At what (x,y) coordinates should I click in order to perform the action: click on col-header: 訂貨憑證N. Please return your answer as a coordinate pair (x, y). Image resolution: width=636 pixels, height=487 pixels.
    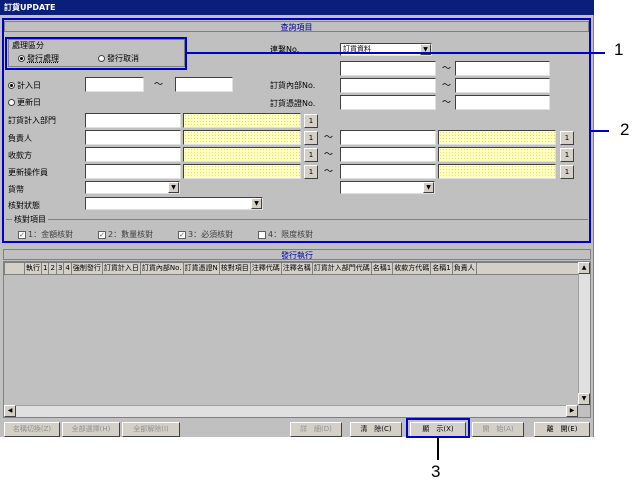
    Looking at the image, I should click on (202, 268).